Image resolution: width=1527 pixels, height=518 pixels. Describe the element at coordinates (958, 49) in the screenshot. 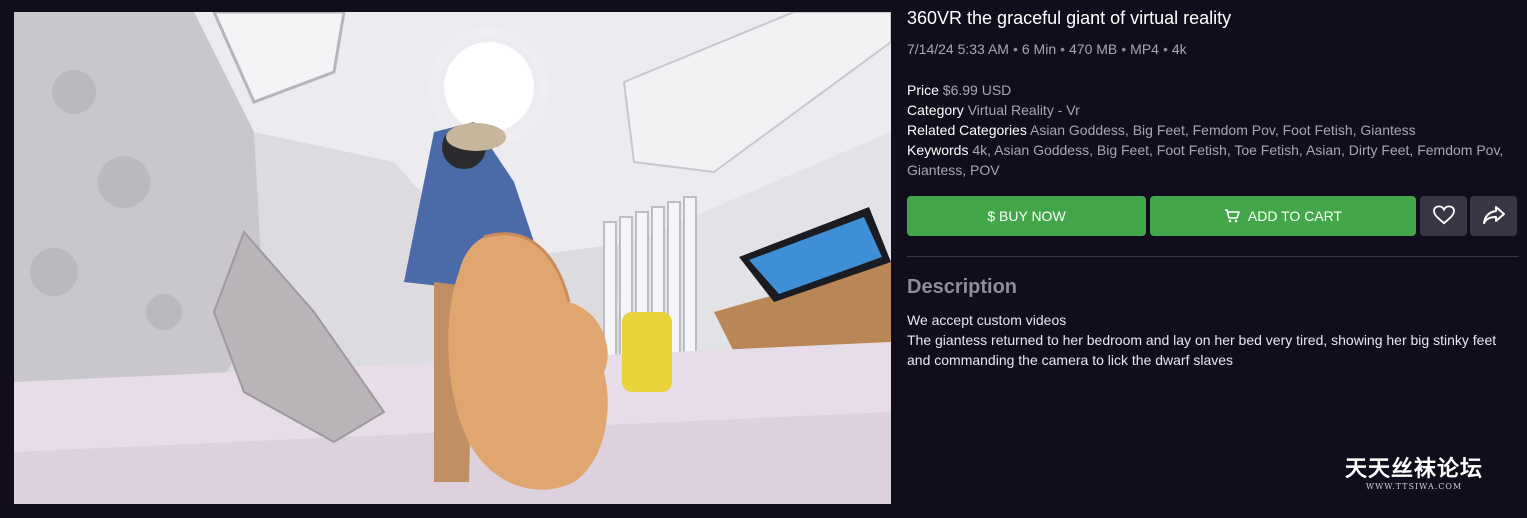

I see `meta-date: 7/14/24 5:33 AM` at that location.